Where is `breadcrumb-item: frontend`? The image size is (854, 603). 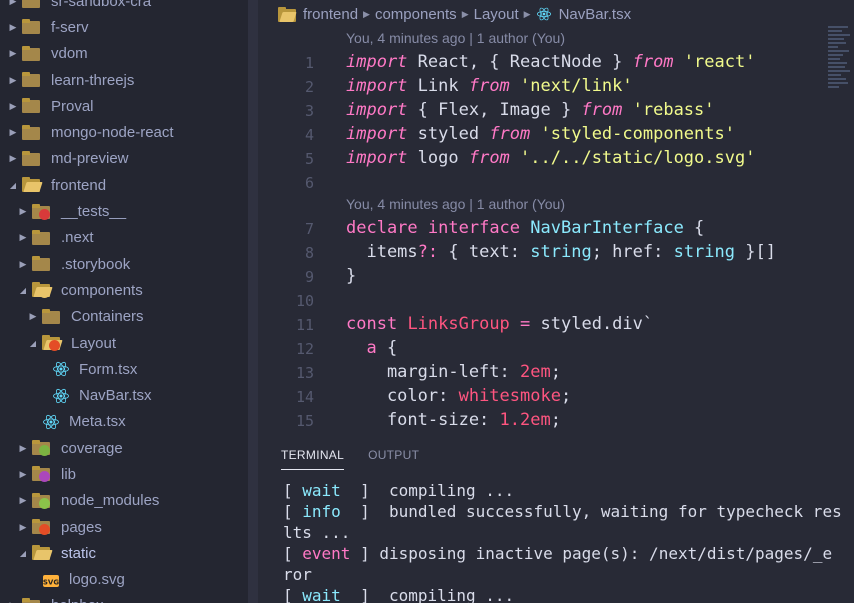
breadcrumb-item: frontend is located at coordinates (330, 14).